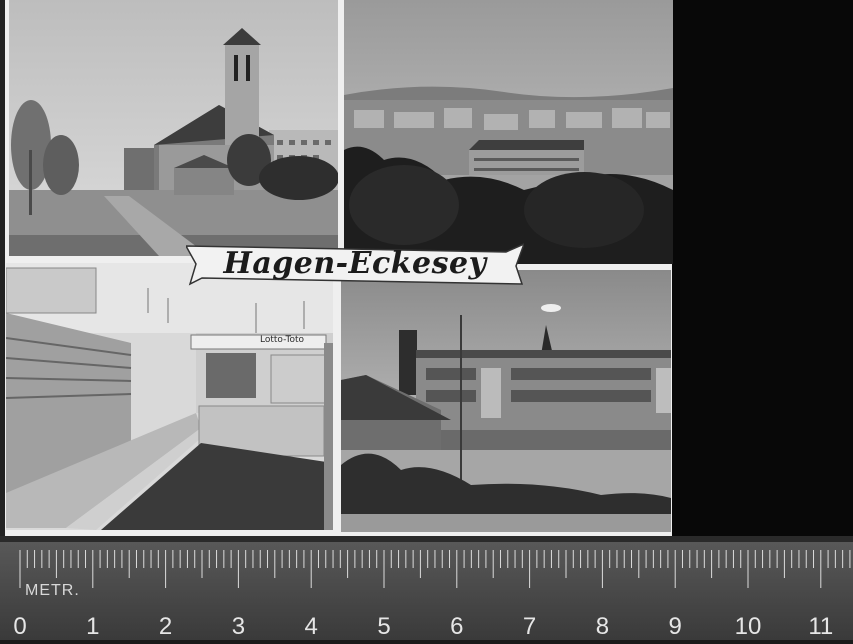 This screenshot has width=853, height=644. What do you see at coordinates (529, 626) in the screenshot?
I see `ruler-number: 7` at bounding box center [529, 626].